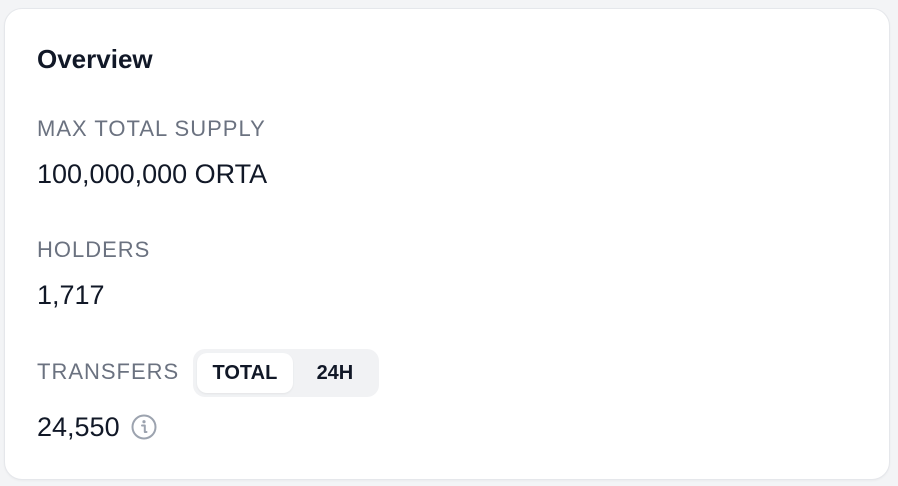  Describe the element at coordinates (152, 174) in the screenshot. I see `max-total-supply-value: 100,000,000 ORTA` at that location.